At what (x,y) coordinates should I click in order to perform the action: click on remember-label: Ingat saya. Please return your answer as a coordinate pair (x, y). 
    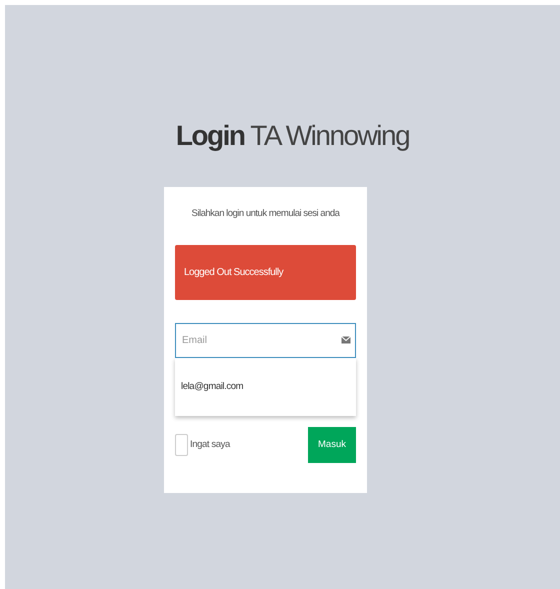
    Looking at the image, I should click on (210, 445).